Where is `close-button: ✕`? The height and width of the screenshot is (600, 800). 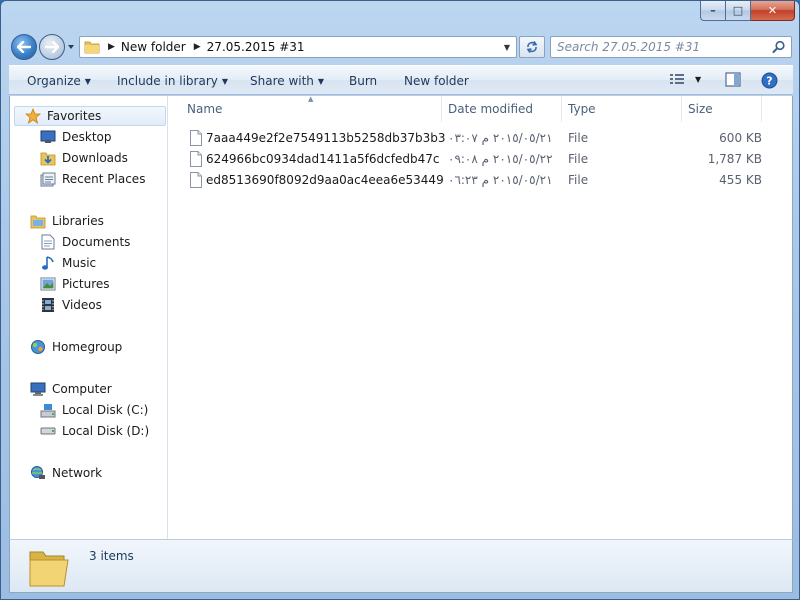
close-button: ✕ is located at coordinates (773, 11).